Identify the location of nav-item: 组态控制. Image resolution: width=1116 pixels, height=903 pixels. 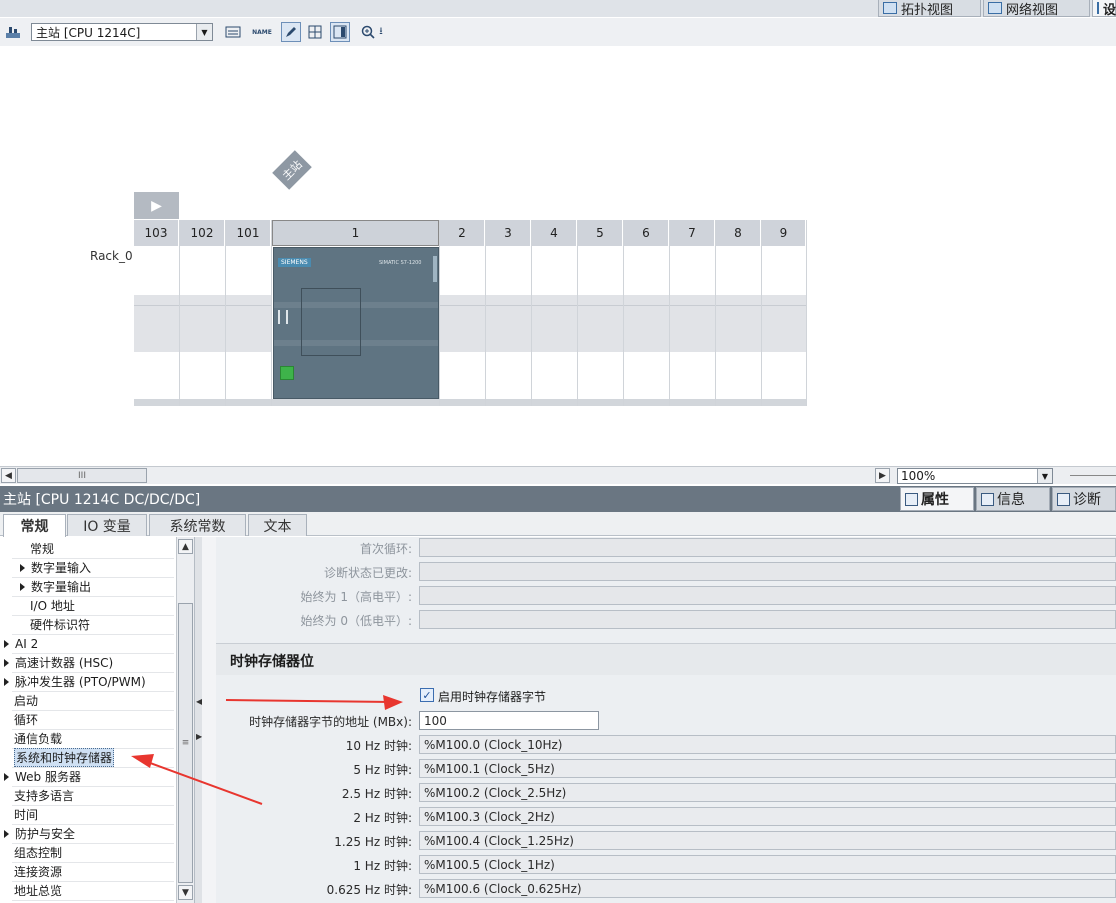
(38, 852).